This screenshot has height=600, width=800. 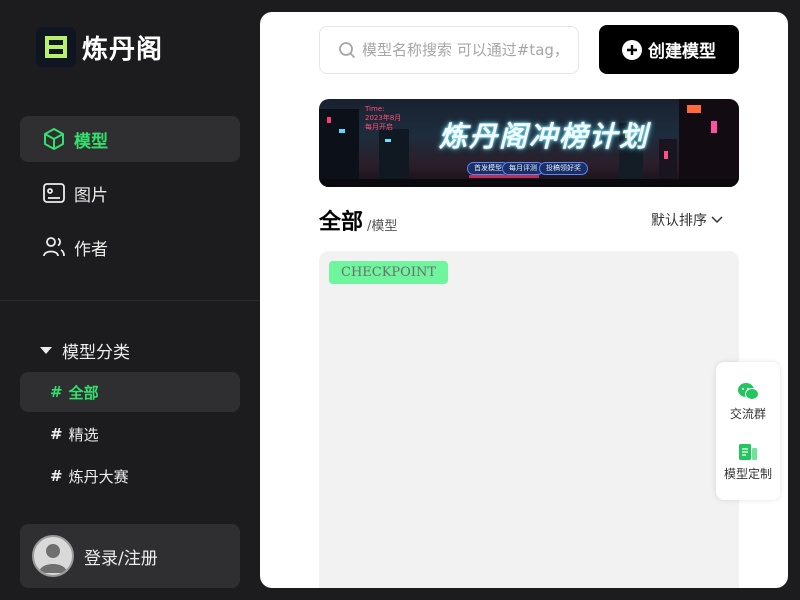 I want to click on category-item-contest: # 炼丹大赛, so click(x=130, y=476).